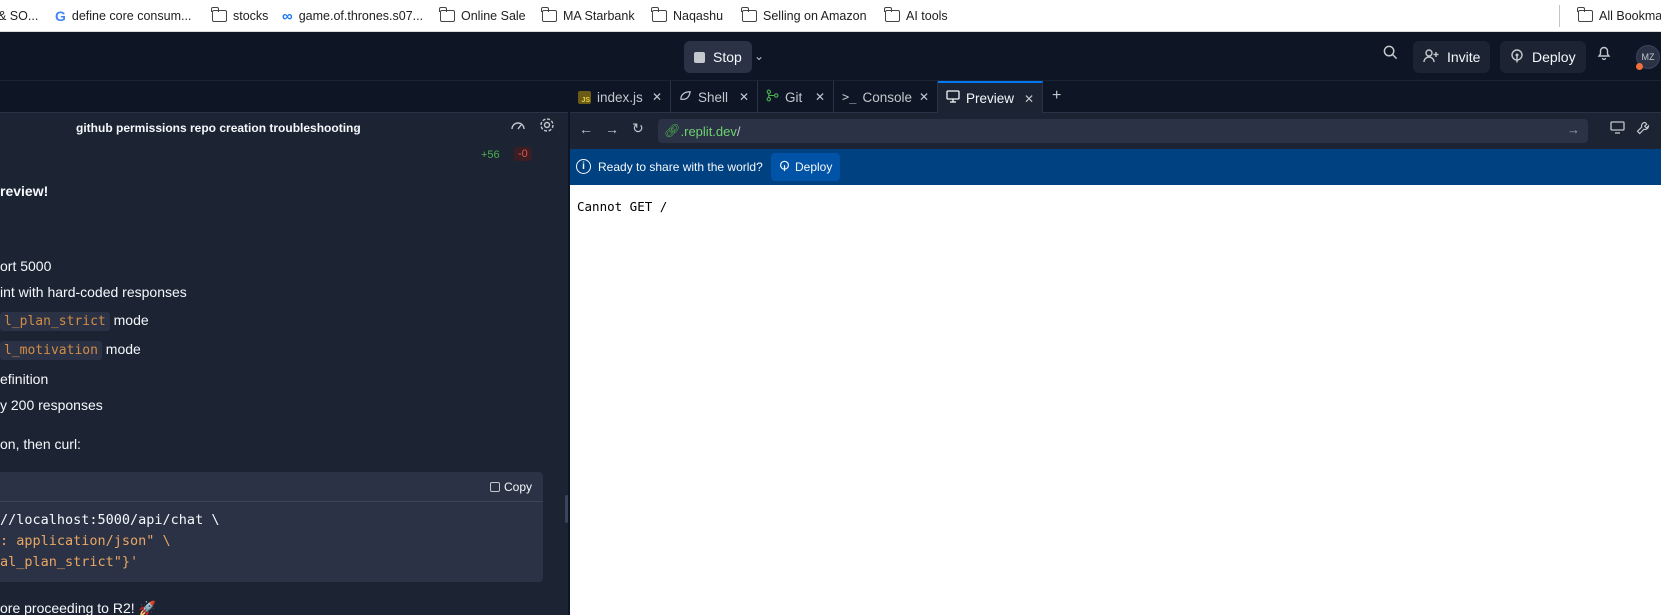 The width and height of the screenshot is (1661, 615). I want to click on chat-line: efinition, so click(24, 379).